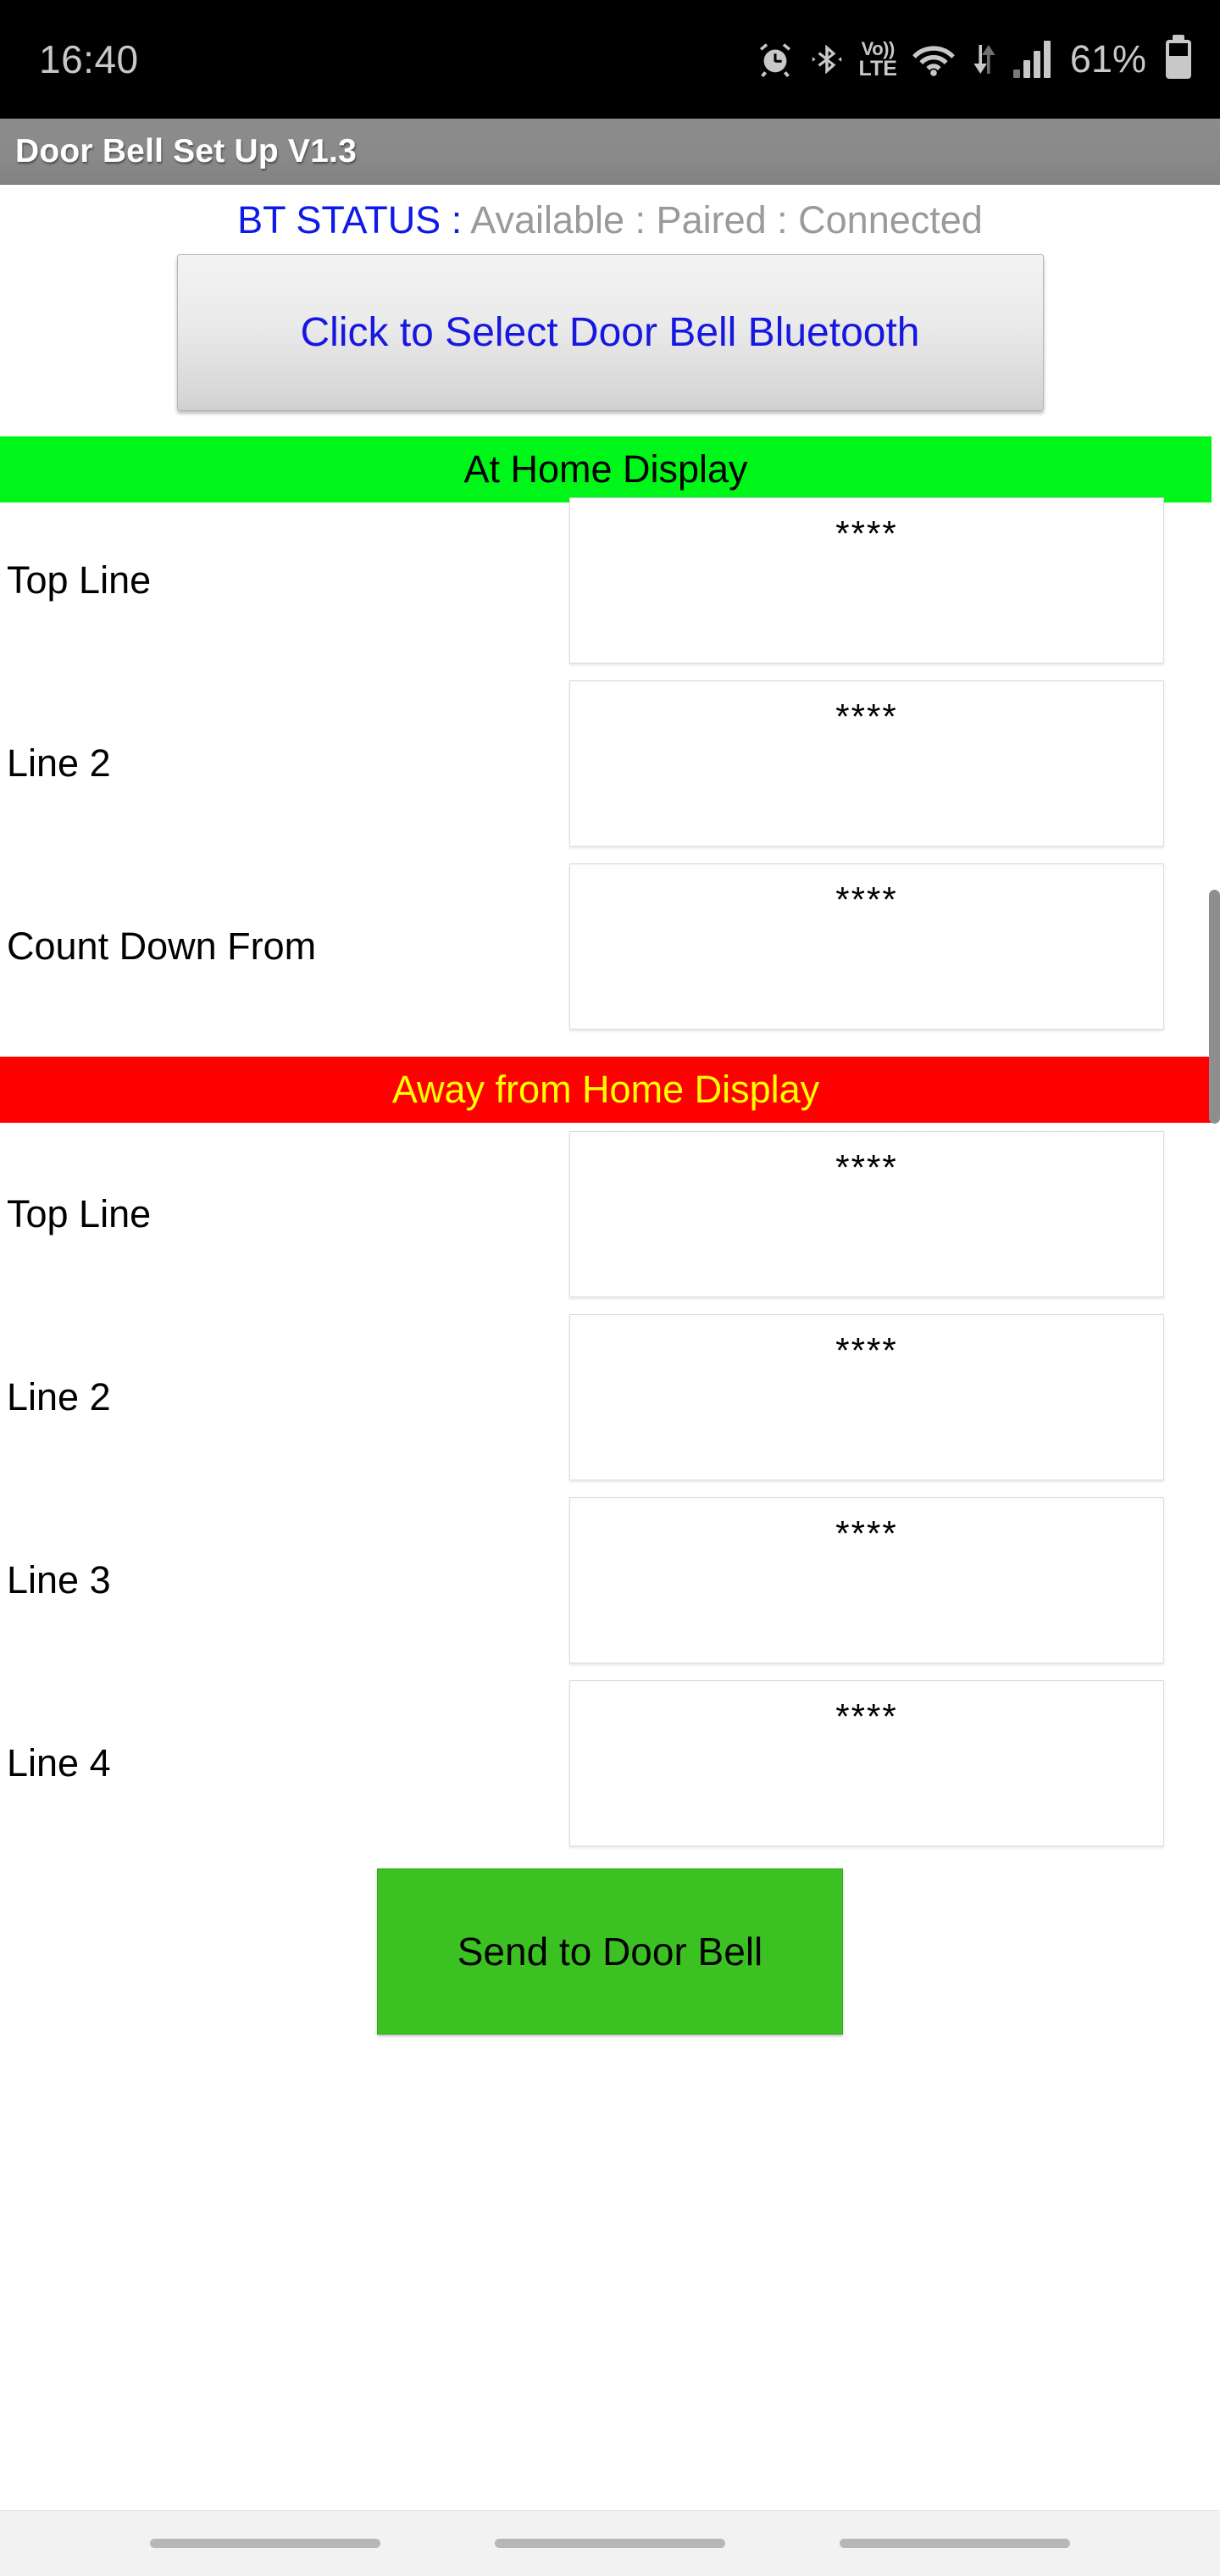 This screenshot has width=1220, height=2576. I want to click on select-bluetooth-button-row: Click to Select Door Bell Bluetooth, so click(610, 329).